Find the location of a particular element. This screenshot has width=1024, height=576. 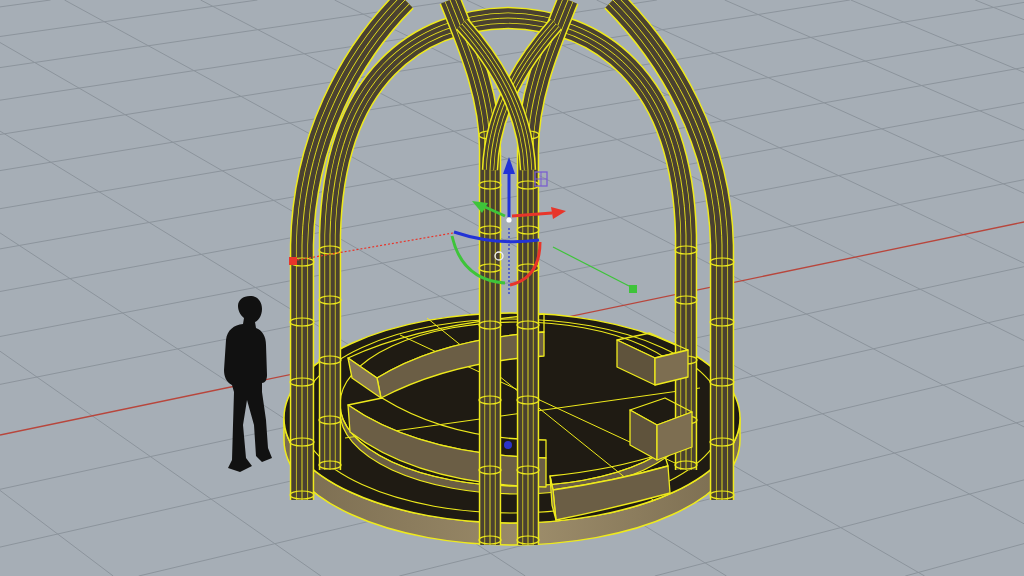

point-marker-icon is located at coordinates (508, 445).